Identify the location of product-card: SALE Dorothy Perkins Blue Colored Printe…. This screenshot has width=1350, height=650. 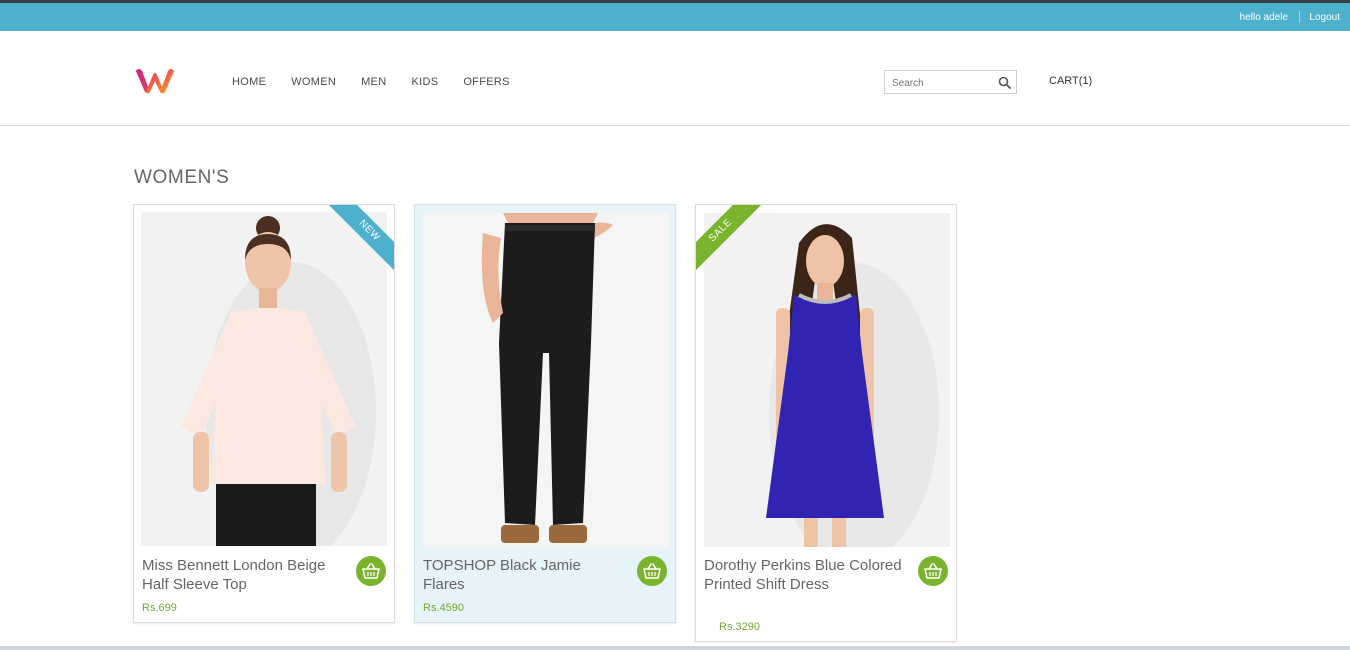
(826, 423).